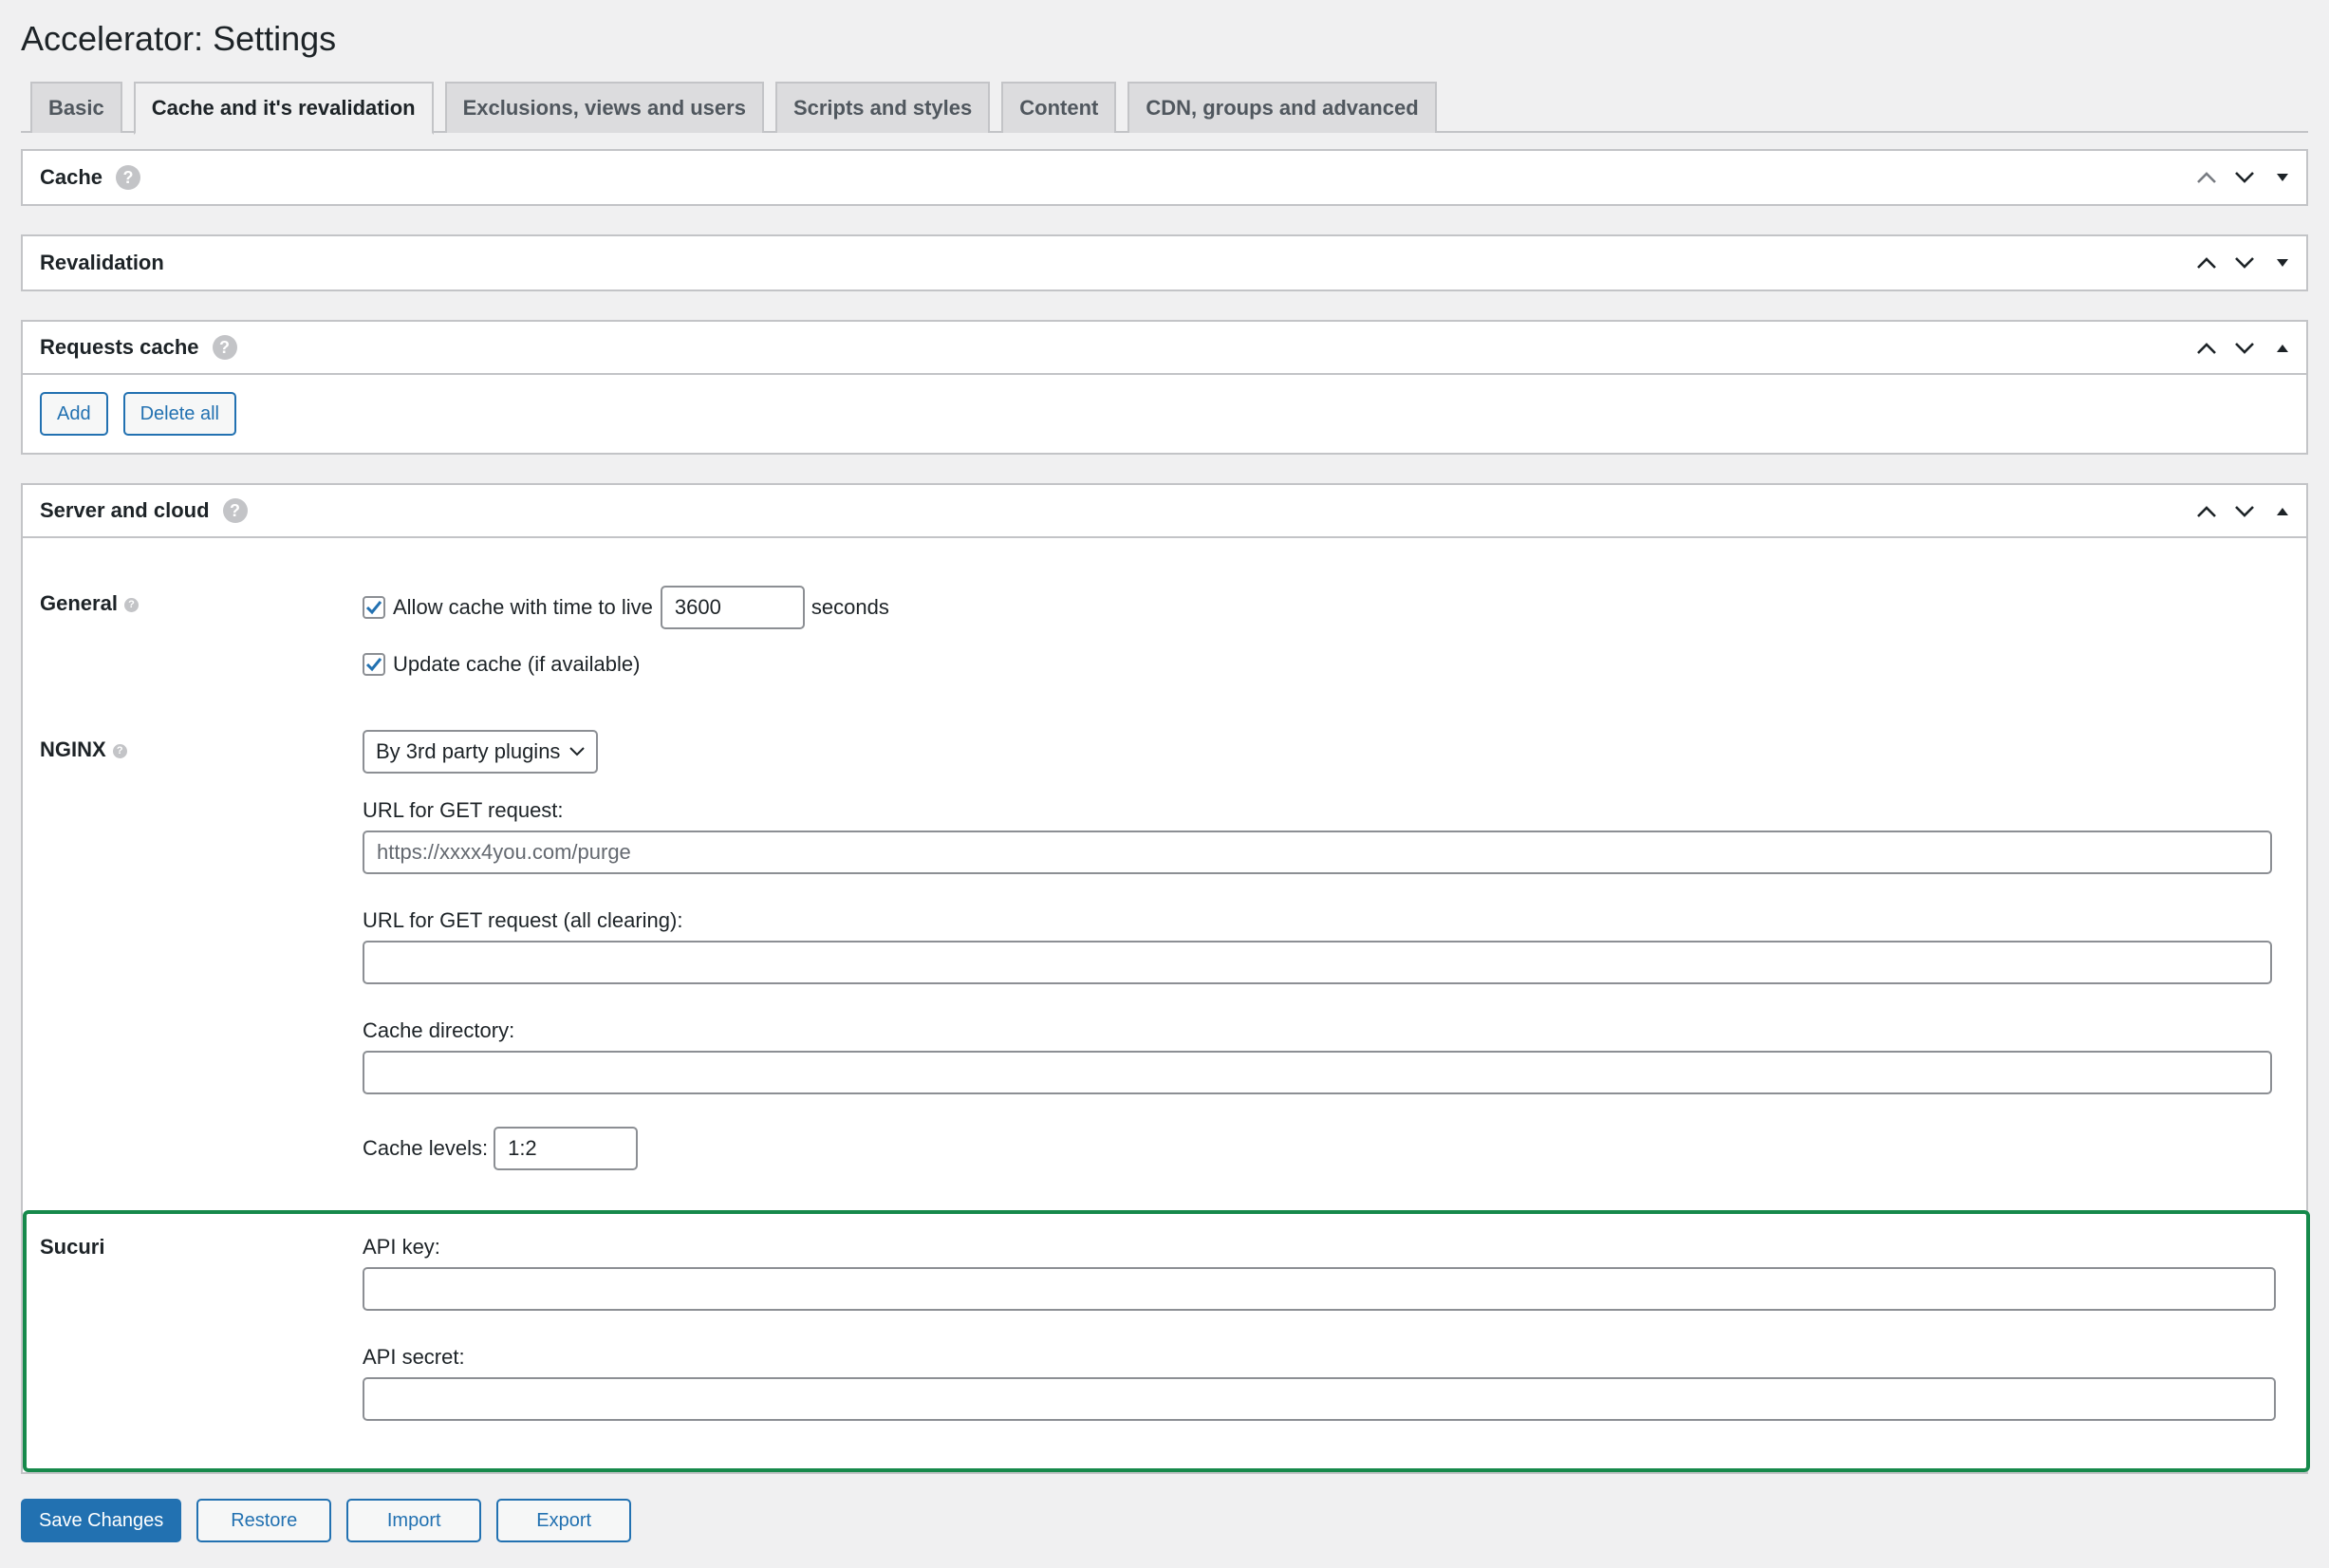 Image resolution: width=2329 pixels, height=1568 pixels. Describe the element at coordinates (374, 665) in the screenshot. I see `update-cache-checkbox` at that location.